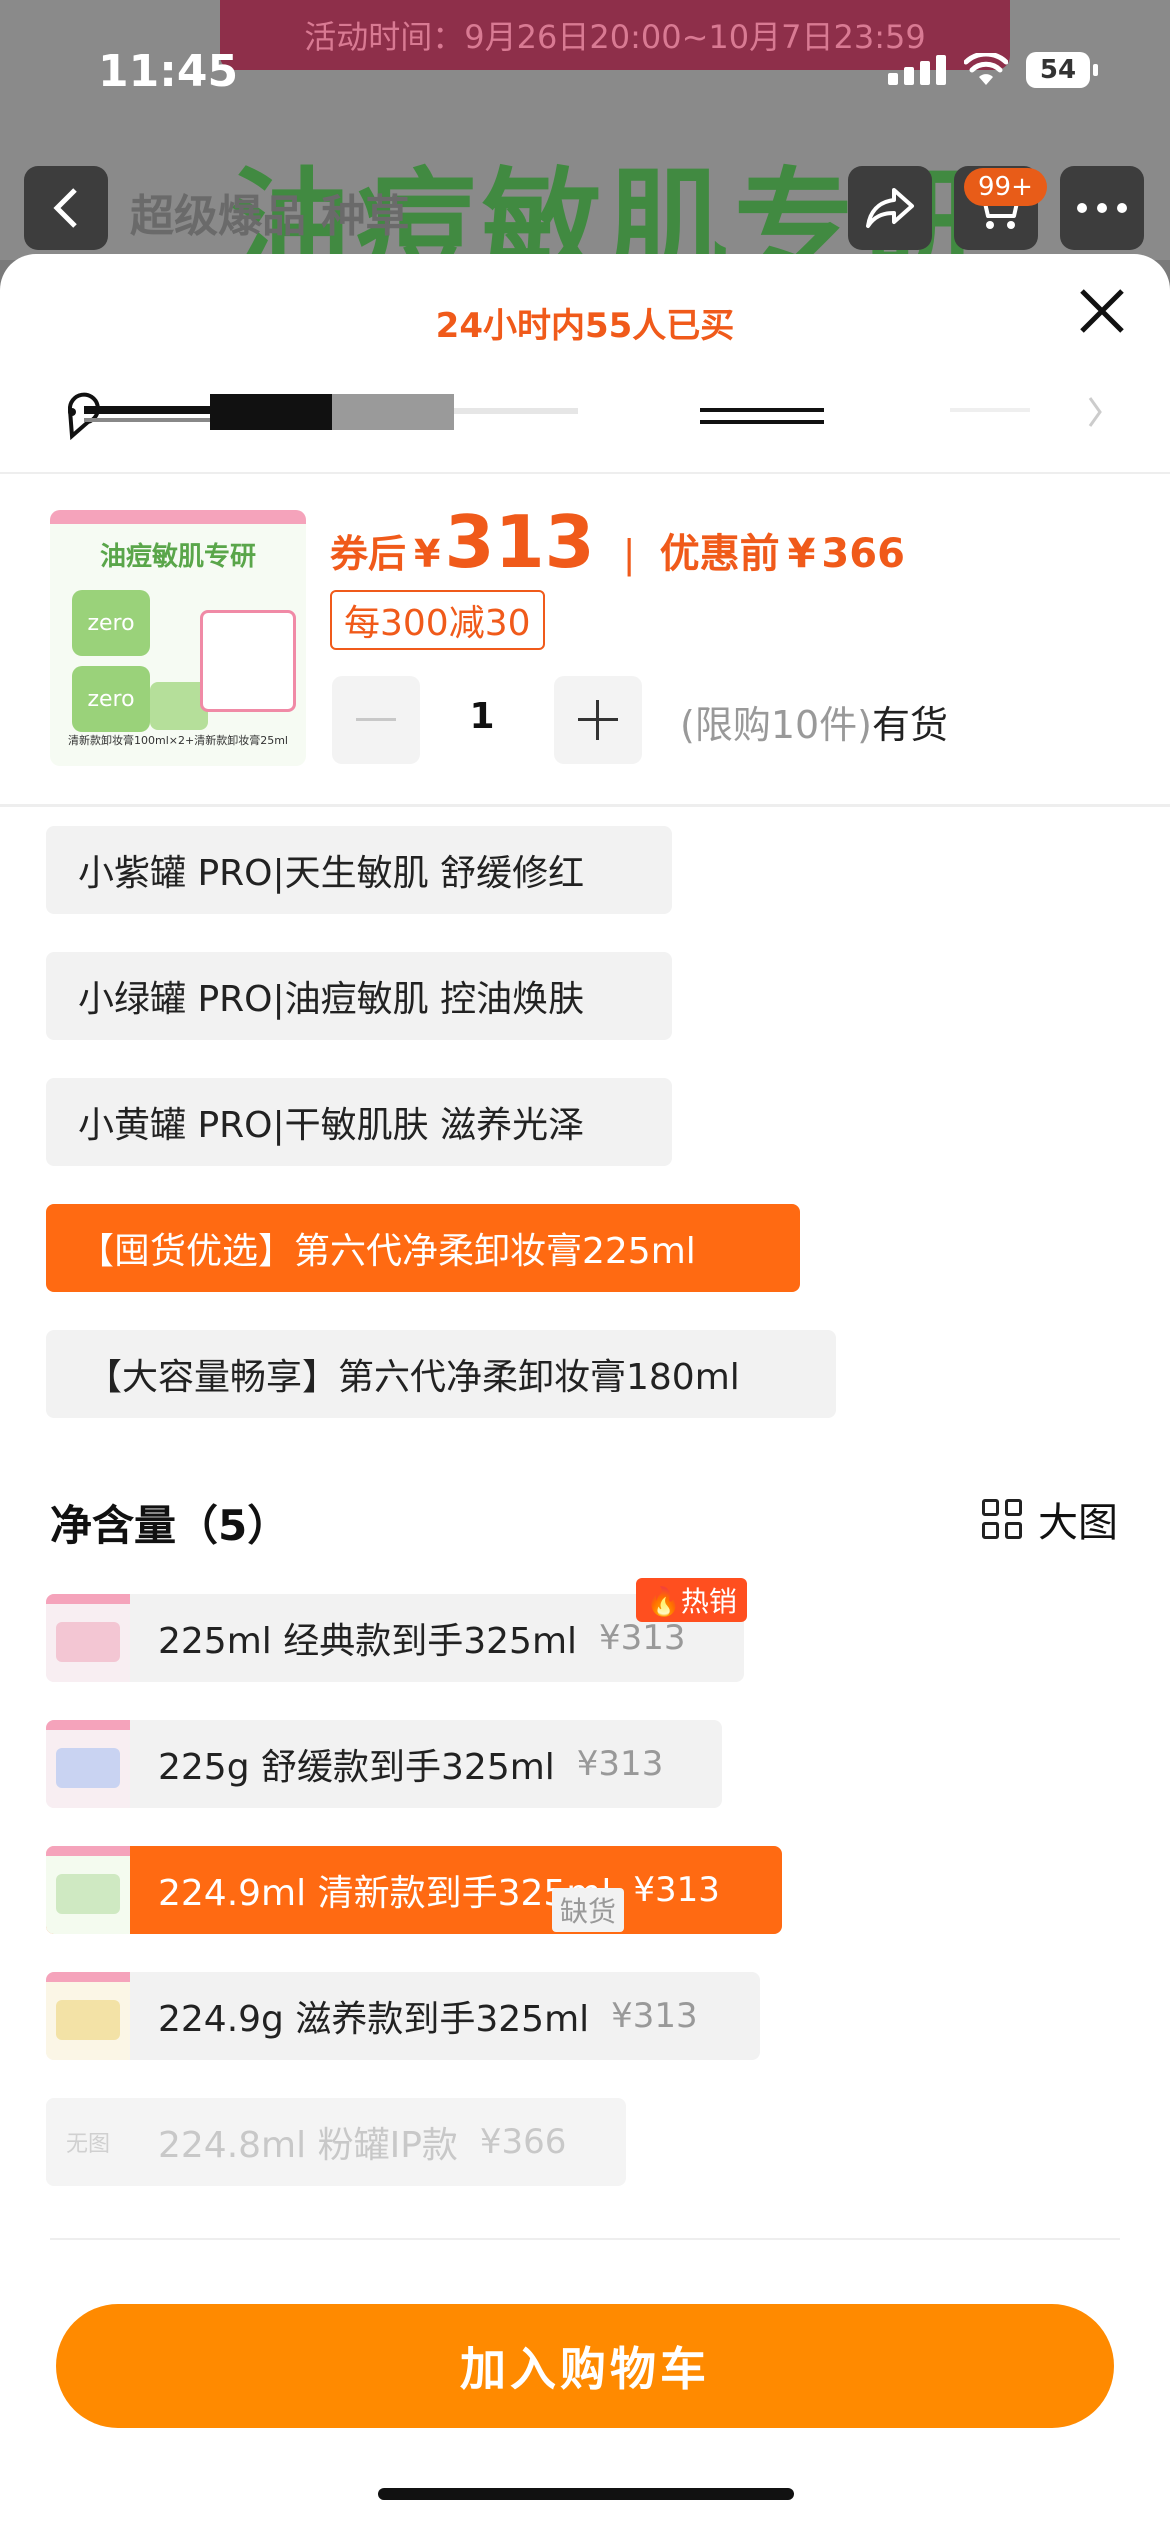 The height and width of the screenshot is (2532, 1170). What do you see at coordinates (368, 554) in the screenshot?
I see `coupon-label: 券后` at bounding box center [368, 554].